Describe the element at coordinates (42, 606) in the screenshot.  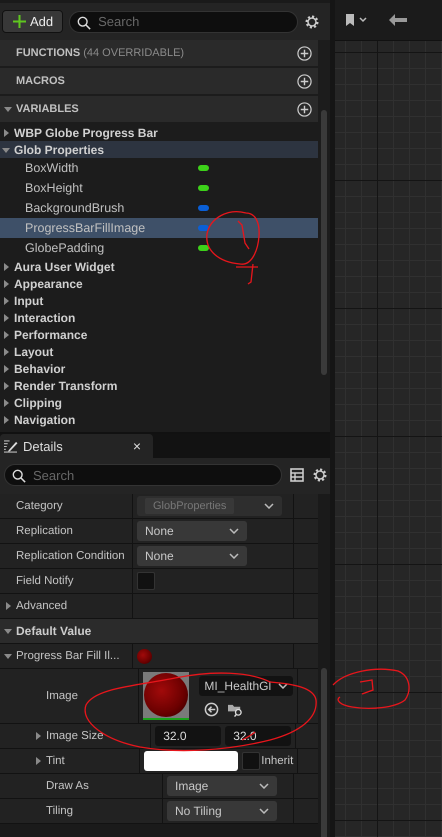
I see `property-label: Advanced` at that location.